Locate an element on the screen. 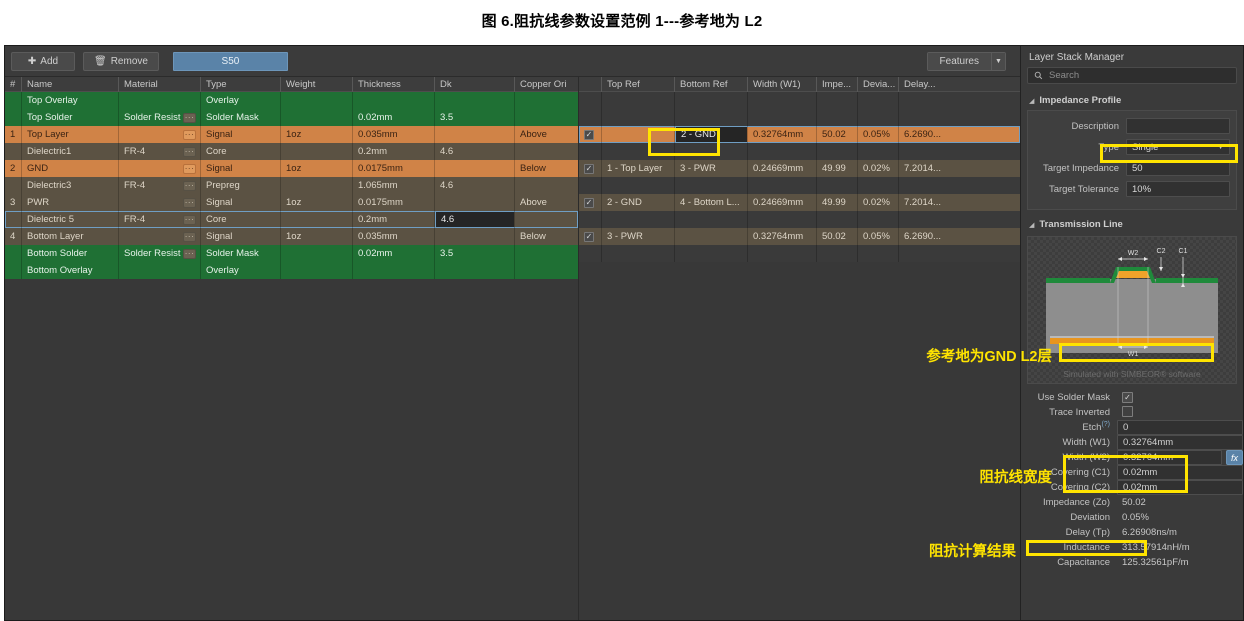  table-row: 2 GND ··· Signal 1oz 0.0175mm Below is located at coordinates (291, 168).